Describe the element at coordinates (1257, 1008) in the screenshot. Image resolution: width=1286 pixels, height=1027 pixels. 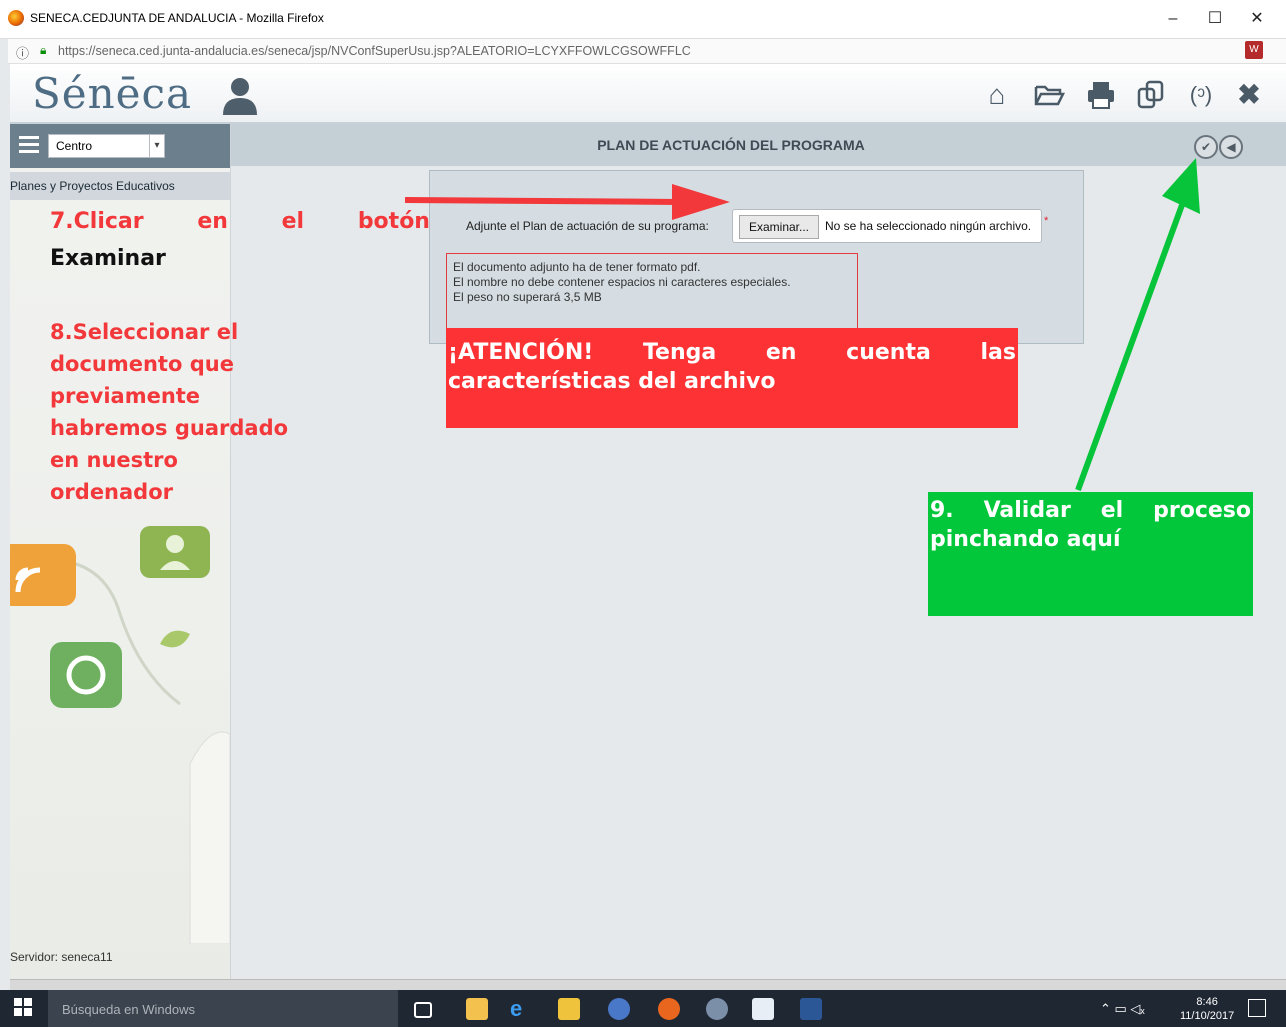
I see `notifications-icon` at that location.